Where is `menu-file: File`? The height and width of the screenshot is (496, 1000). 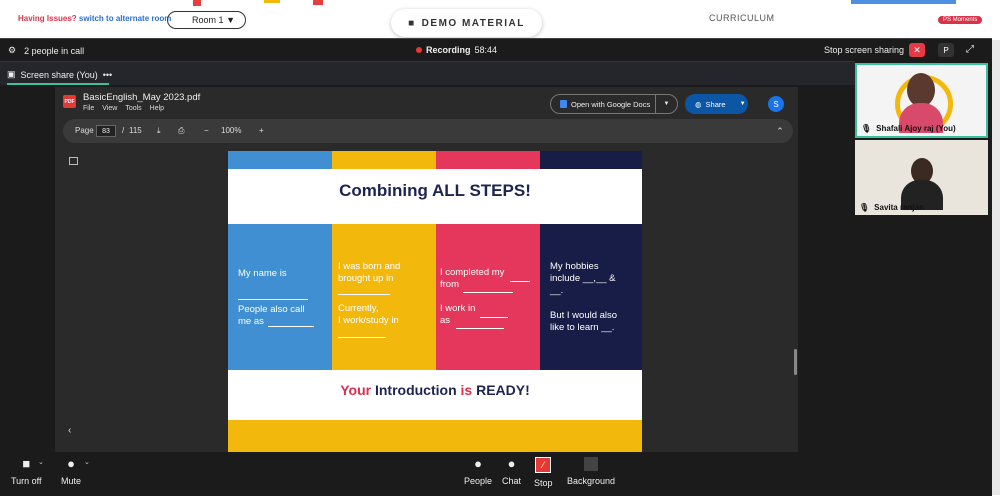
menu-file: File is located at coordinates (88, 108).